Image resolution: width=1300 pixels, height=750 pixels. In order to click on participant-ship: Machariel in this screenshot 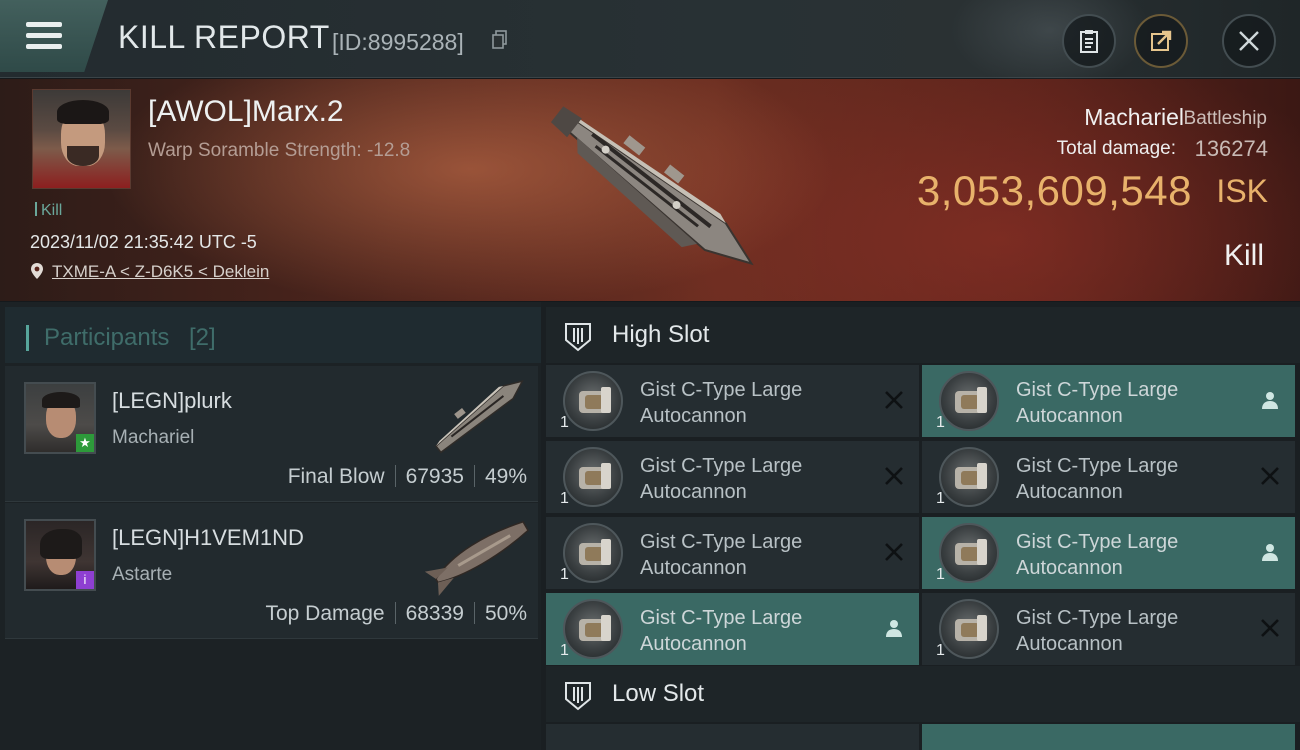, I will do `click(153, 437)`.